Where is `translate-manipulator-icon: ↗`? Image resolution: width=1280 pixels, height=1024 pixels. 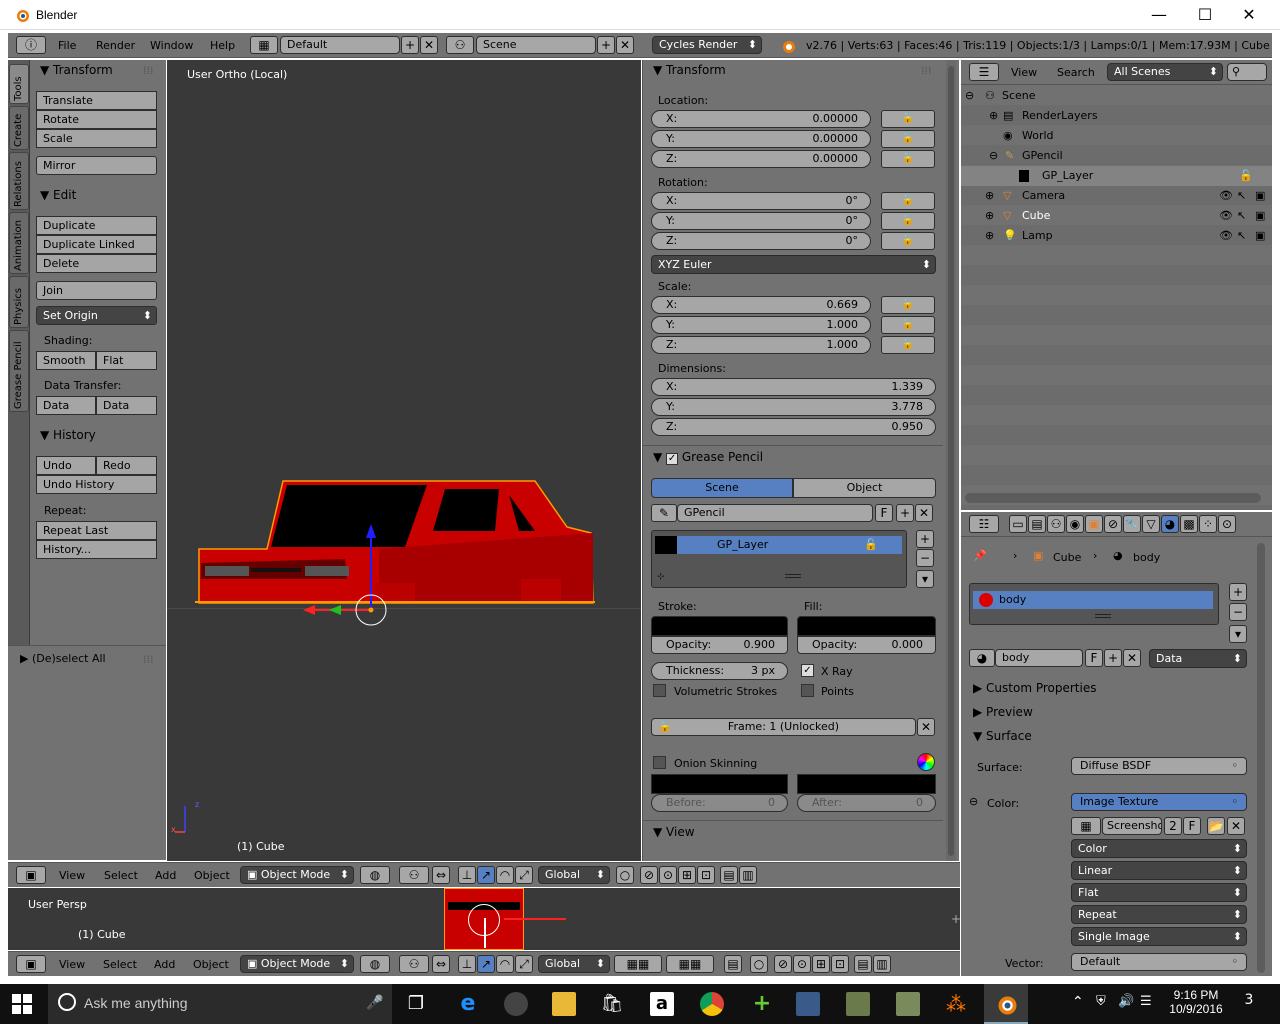
translate-manipulator-icon: ↗ is located at coordinates (486, 875).